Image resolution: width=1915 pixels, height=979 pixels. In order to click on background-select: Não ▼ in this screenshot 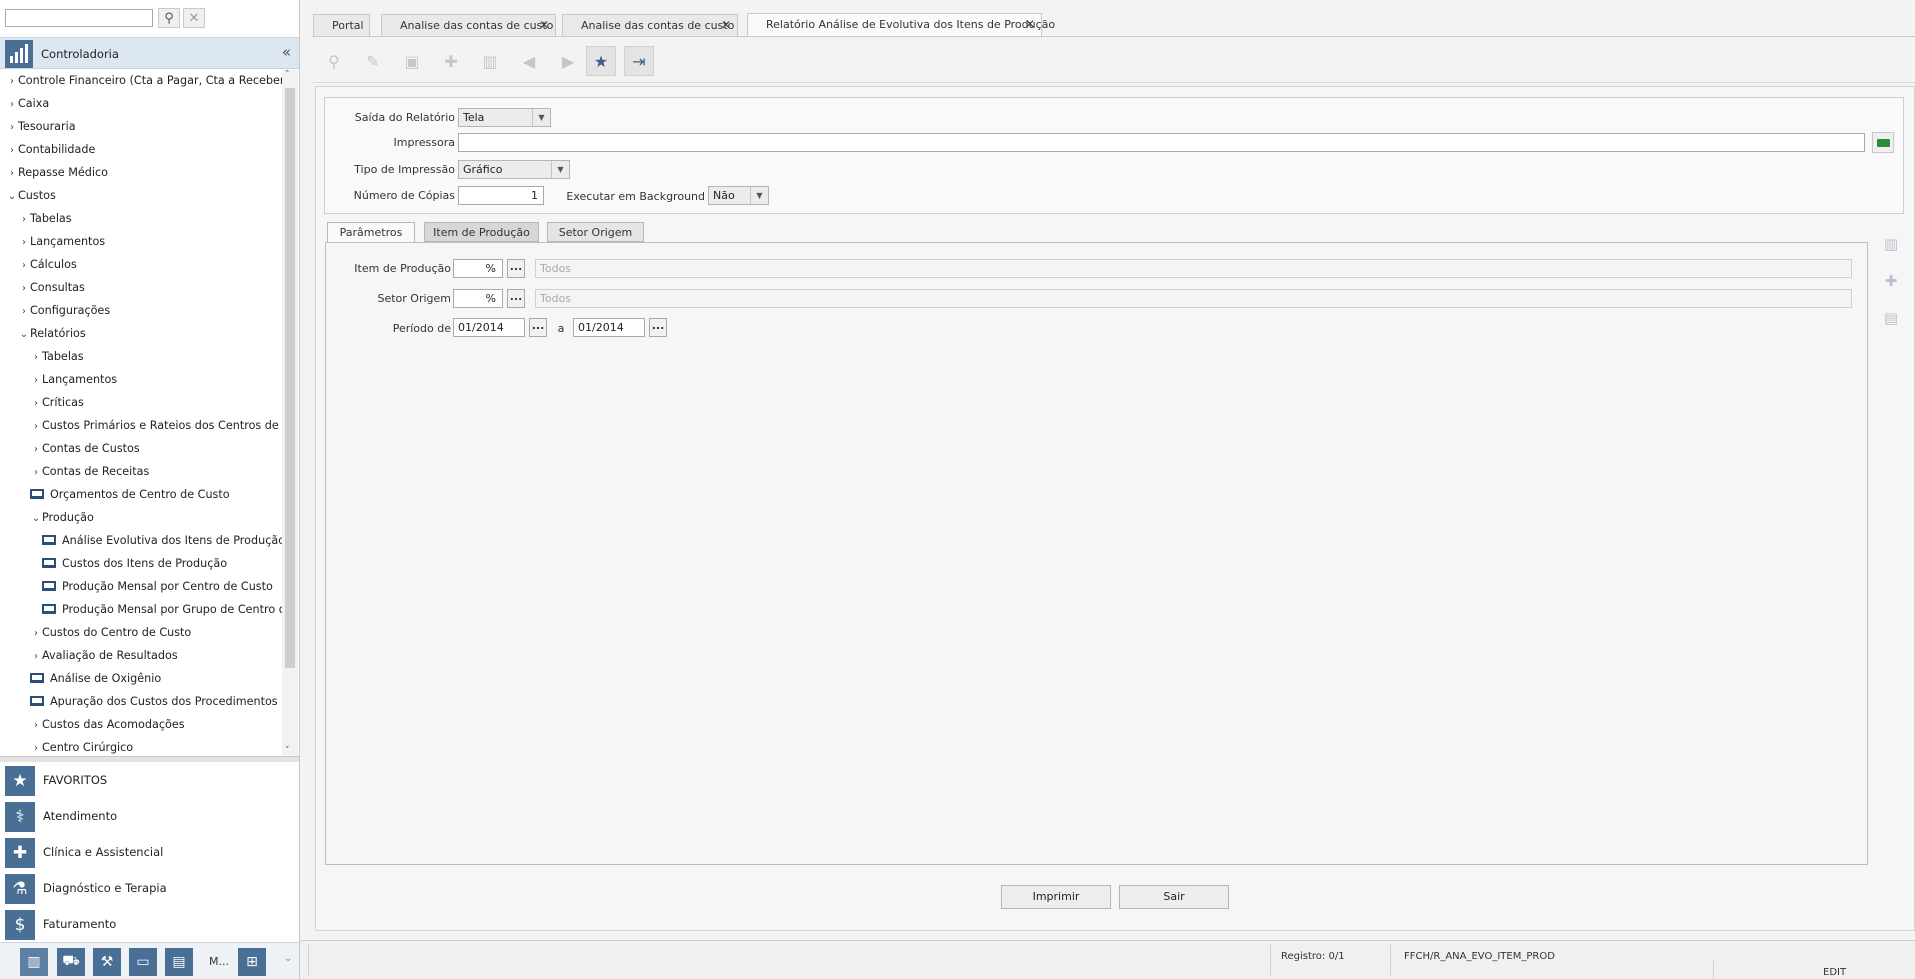, I will do `click(738, 195)`.